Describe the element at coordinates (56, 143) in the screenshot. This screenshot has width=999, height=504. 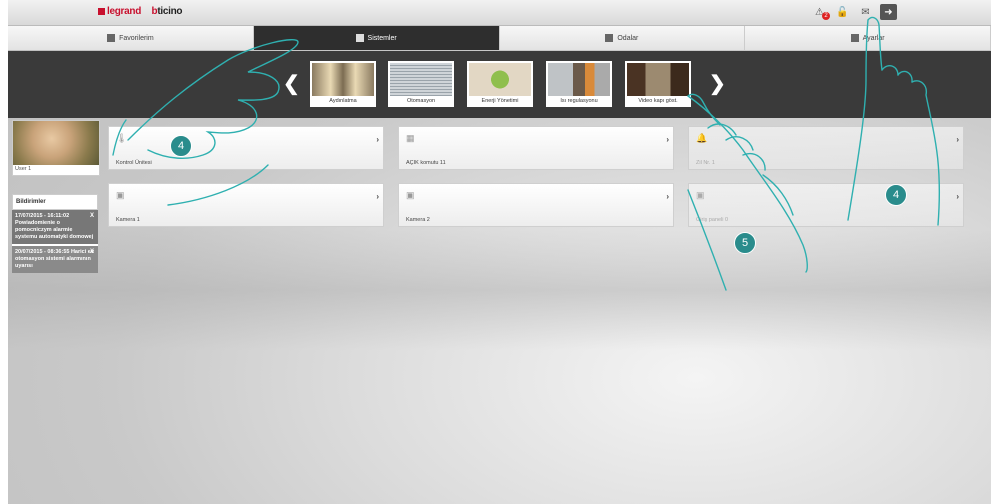
I see `avatar` at that location.